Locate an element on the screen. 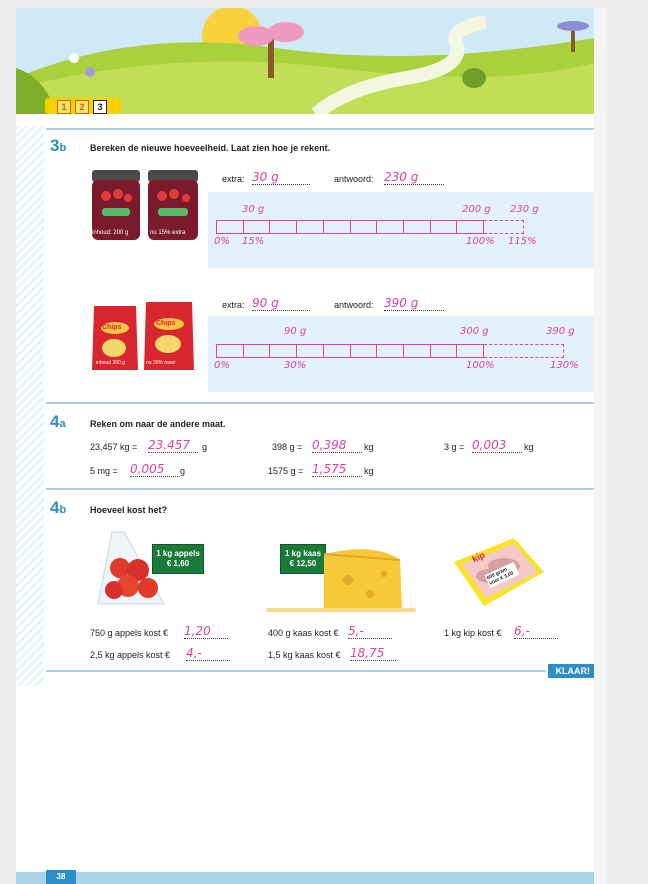 The height and width of the screenshot is (884, 648). section-number-3b: 3b is located at coordinates (58, 145).